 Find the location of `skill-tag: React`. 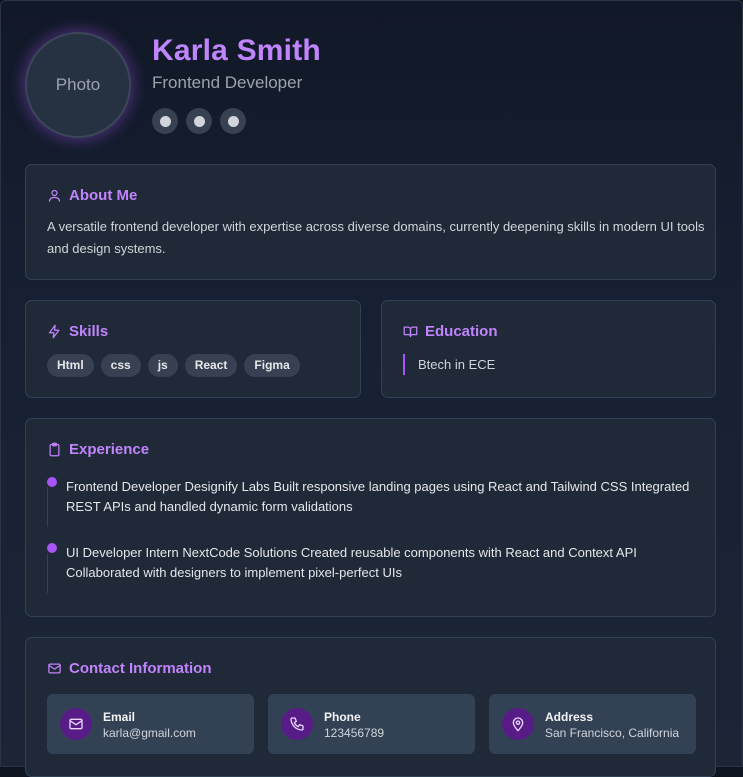

skill-tag: React is located at coordinates (211, 365).